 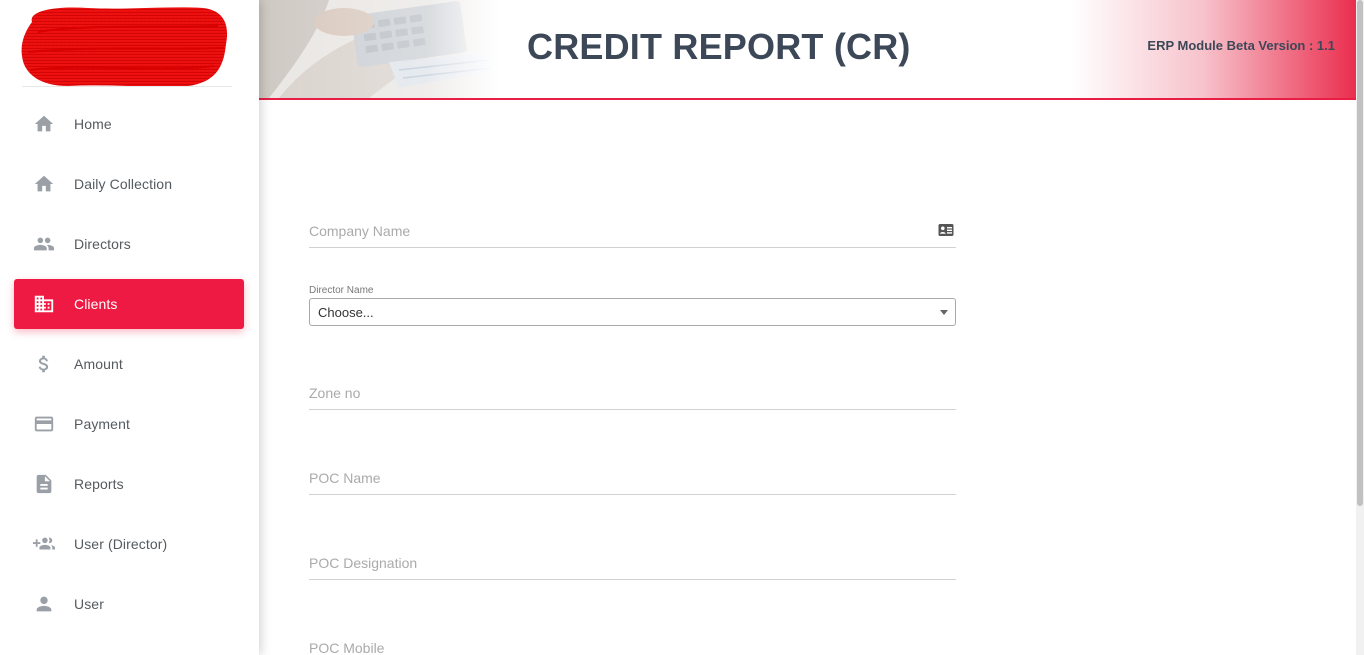 I want to click on poc-mobile-placeholder: POC Mobile, so click(x=347, y=647).